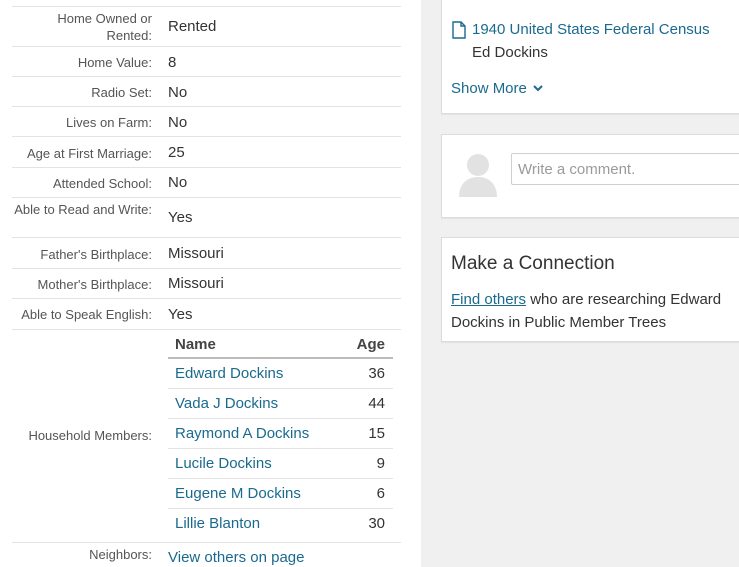 This screenshot has width=739, height=567. I want to click on comment-card, so click(590, 176).